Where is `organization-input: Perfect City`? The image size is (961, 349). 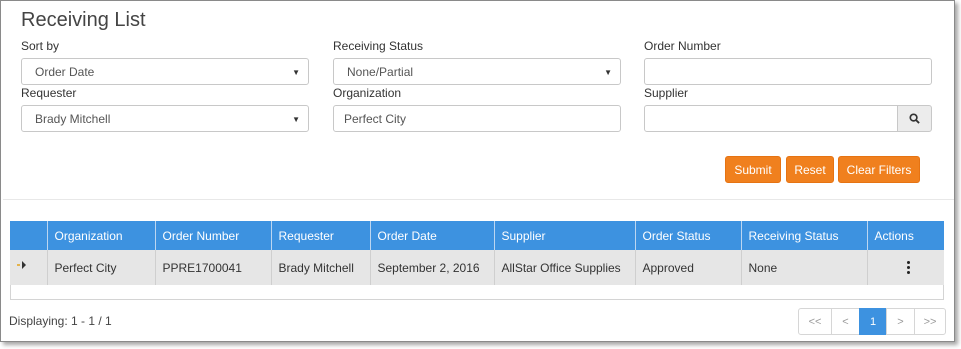 organization-input: Perfect City is located at coordinates (477, 118).